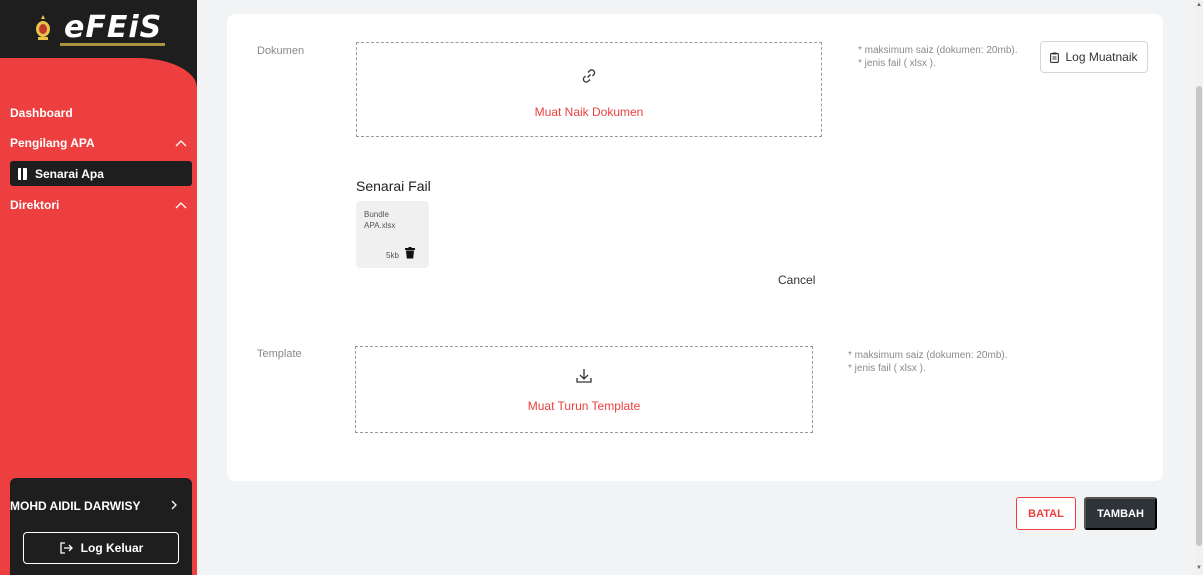 The height and width of the screenshot is (575, 1203). I want to click on chevron-right-icon, so click(174, 505).